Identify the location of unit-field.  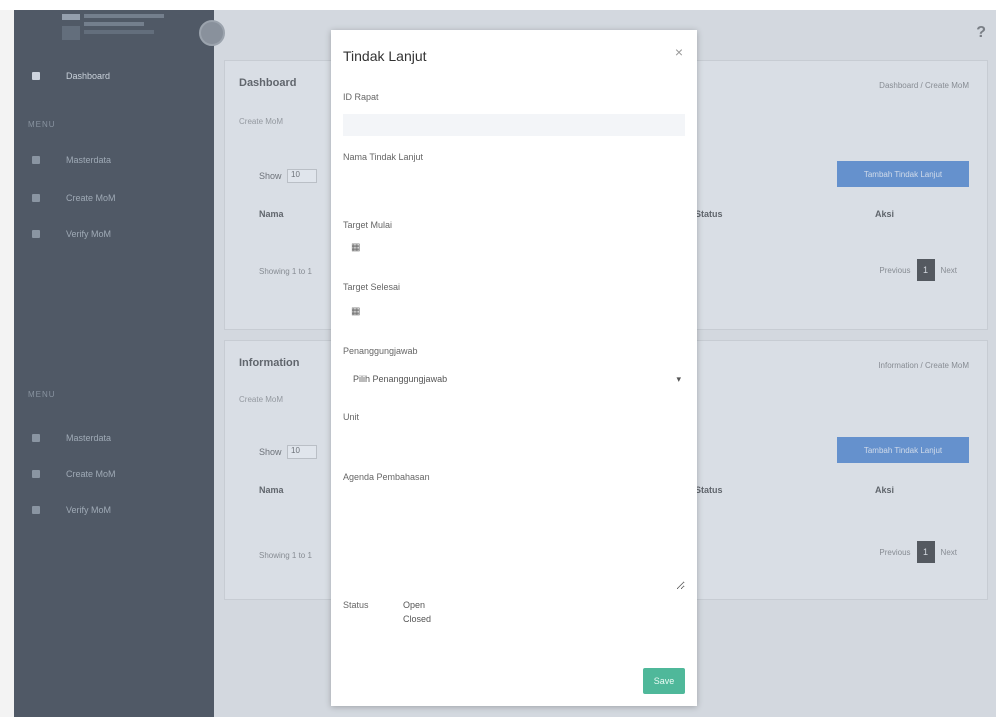
(514, 441).